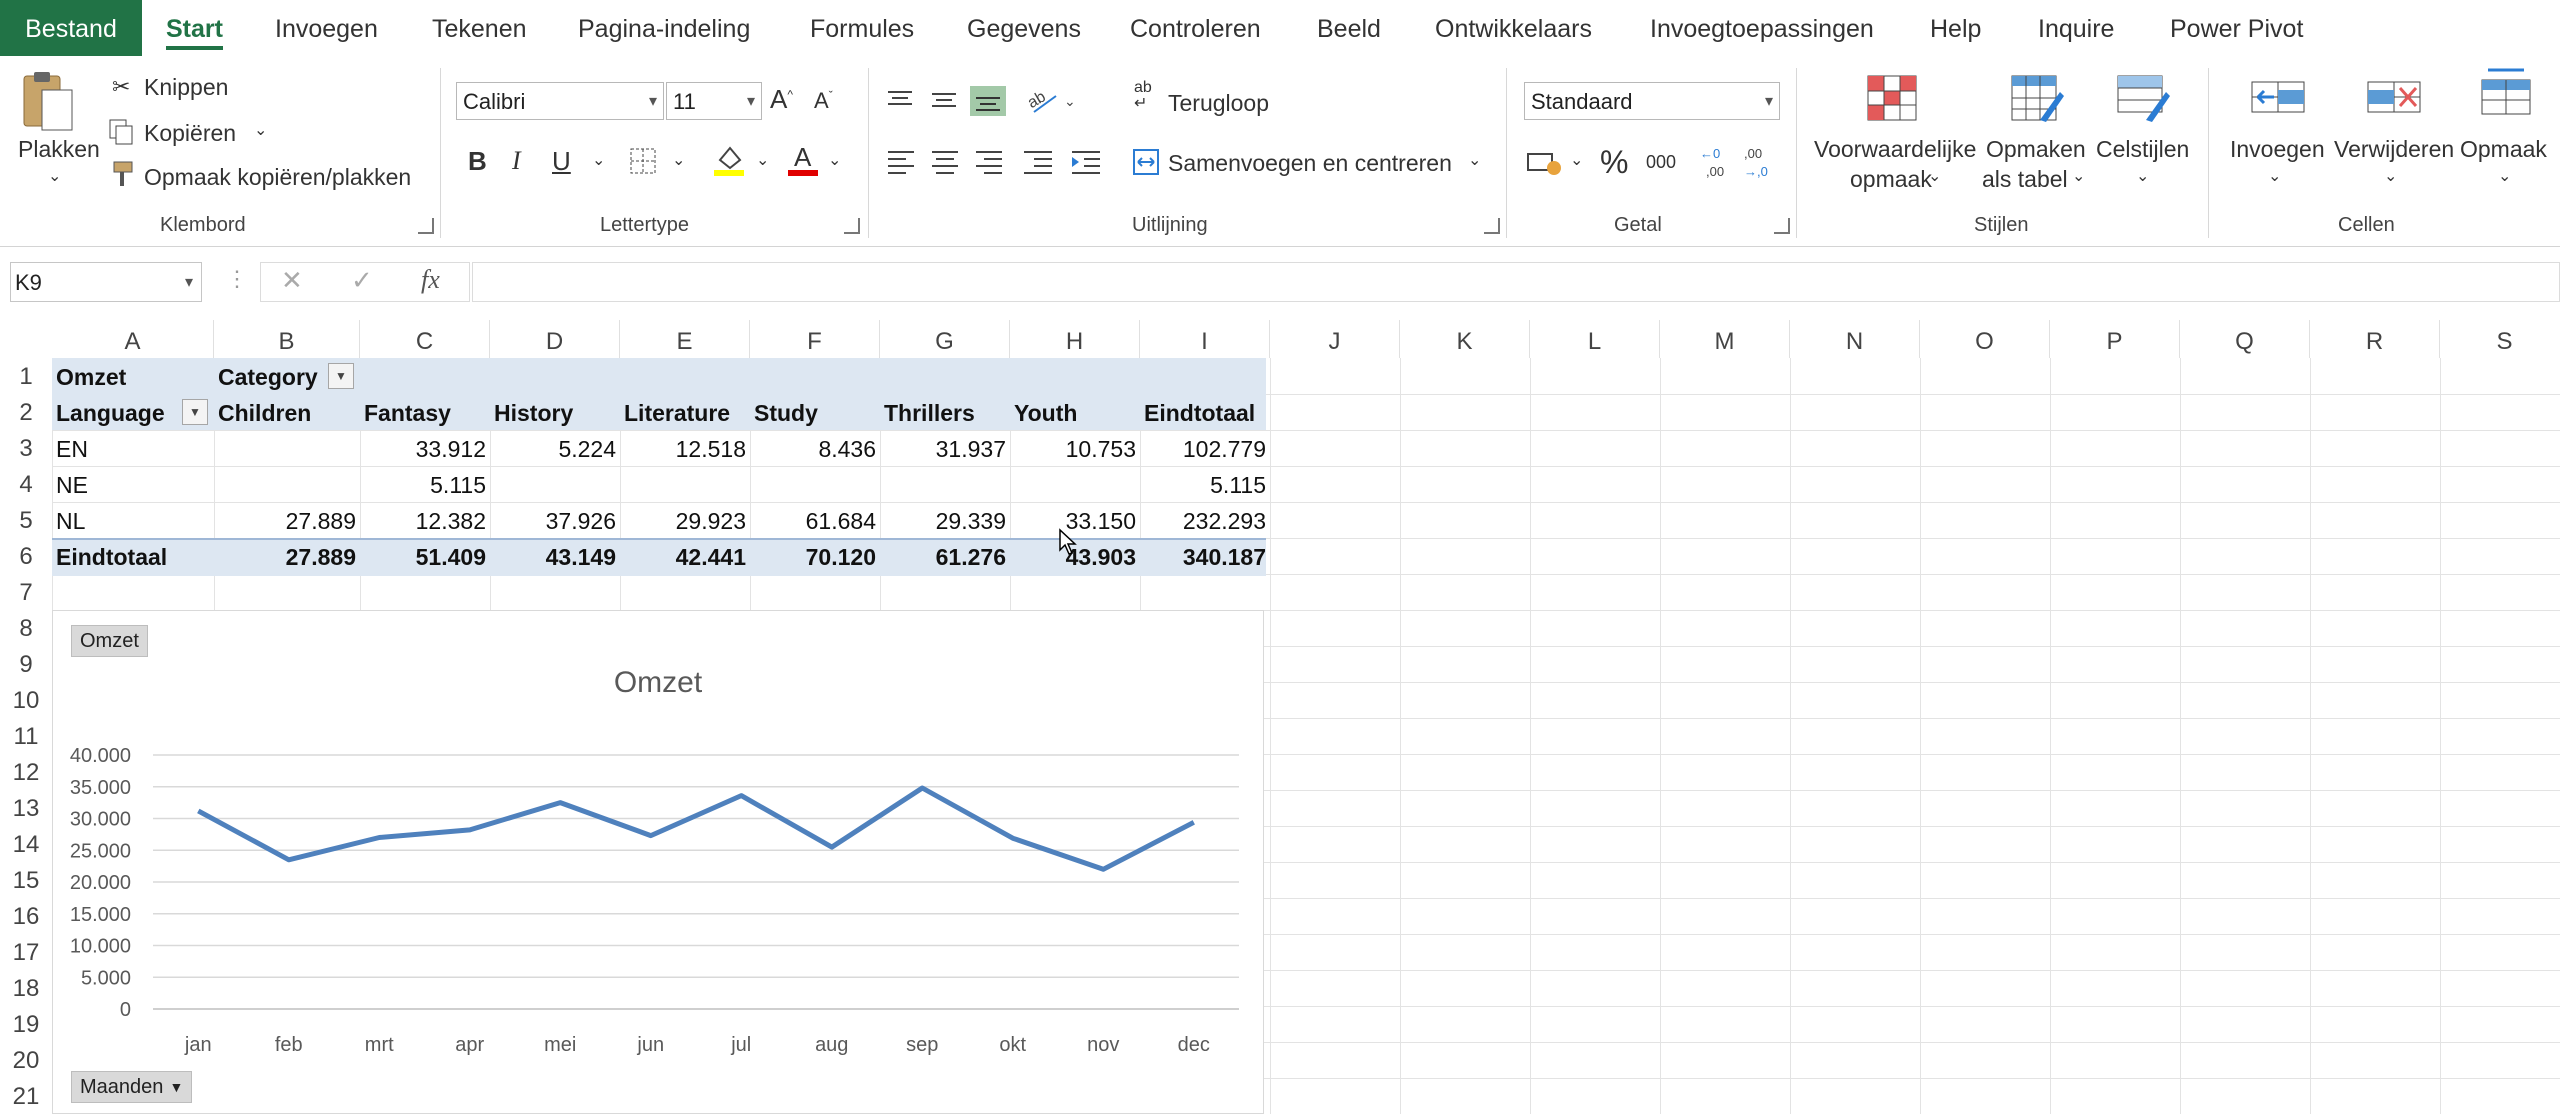 Image resolution: width=2560 pixels, height=1114 pixels. What do you see at coordinates (685, 412) in the screenshot?
I see `pivot-col-header: Literature` at bounding box center [685, 412].